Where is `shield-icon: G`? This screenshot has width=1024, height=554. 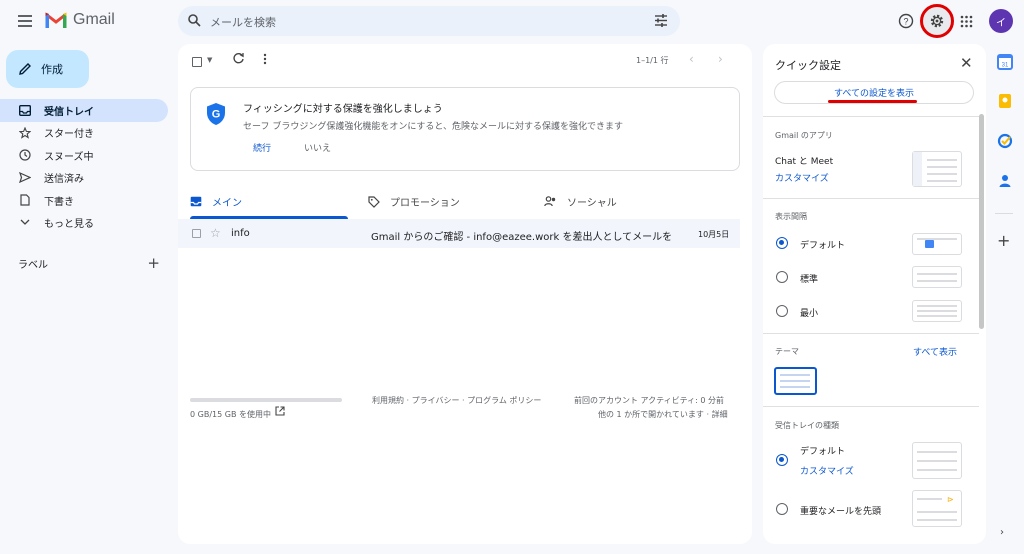
shield-icon: G is located at coordinates (216, 114).